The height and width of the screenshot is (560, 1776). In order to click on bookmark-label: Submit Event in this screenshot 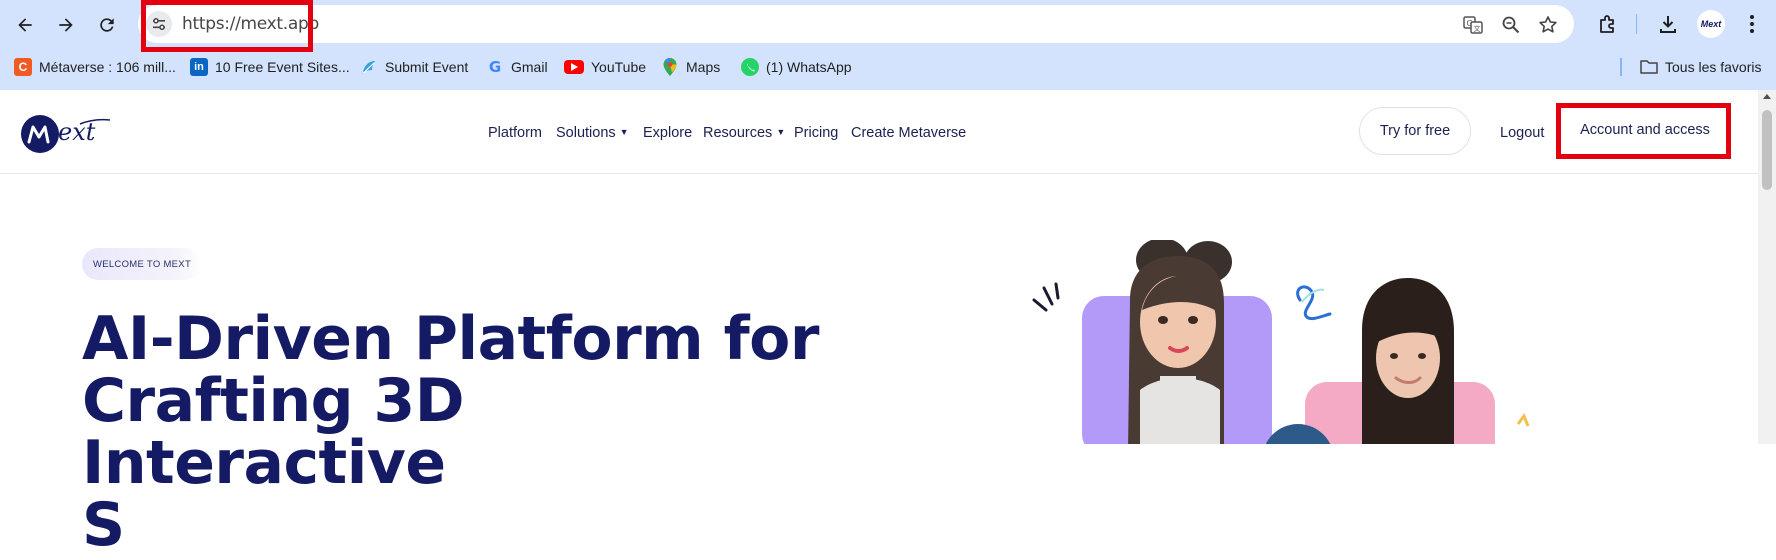, I will do `click(427, 67)`.